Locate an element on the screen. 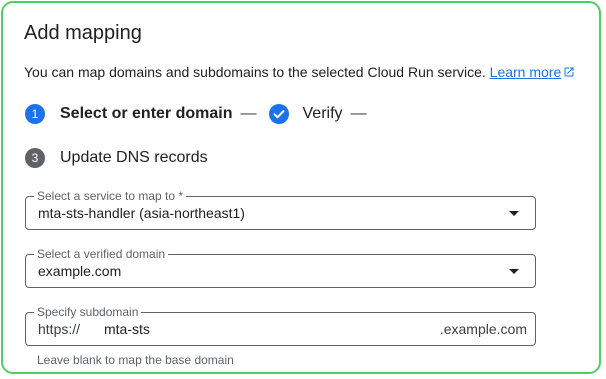 The width and height of the screenshot is (606, 379). subdomain-hint: Leave blank to map the base domain is located at coordinates (135, 360).